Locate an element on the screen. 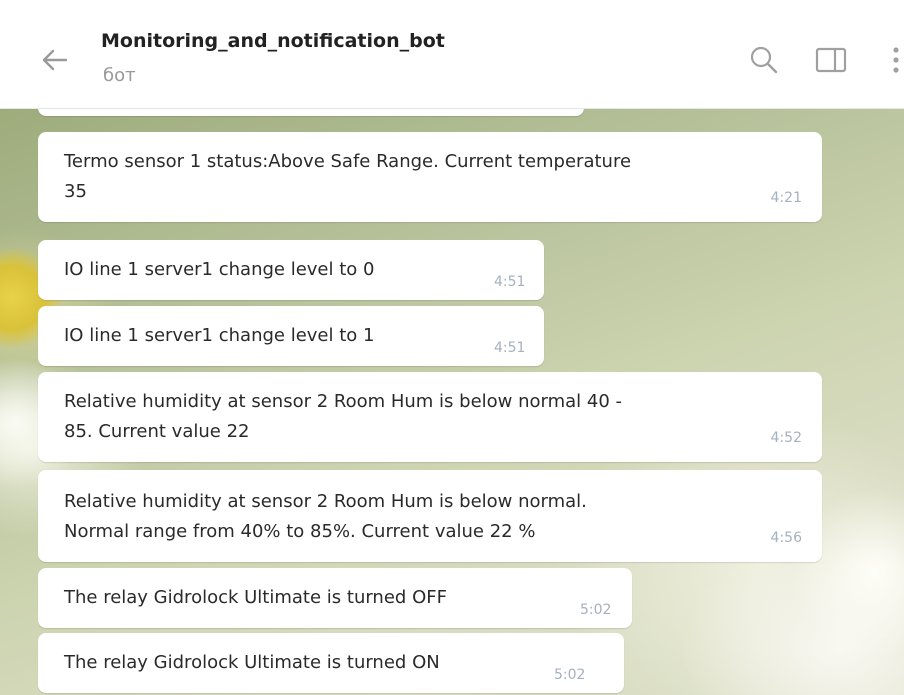 This screenshot has height=695, width=904. side-panel-button is located at coordinates (831, 60).